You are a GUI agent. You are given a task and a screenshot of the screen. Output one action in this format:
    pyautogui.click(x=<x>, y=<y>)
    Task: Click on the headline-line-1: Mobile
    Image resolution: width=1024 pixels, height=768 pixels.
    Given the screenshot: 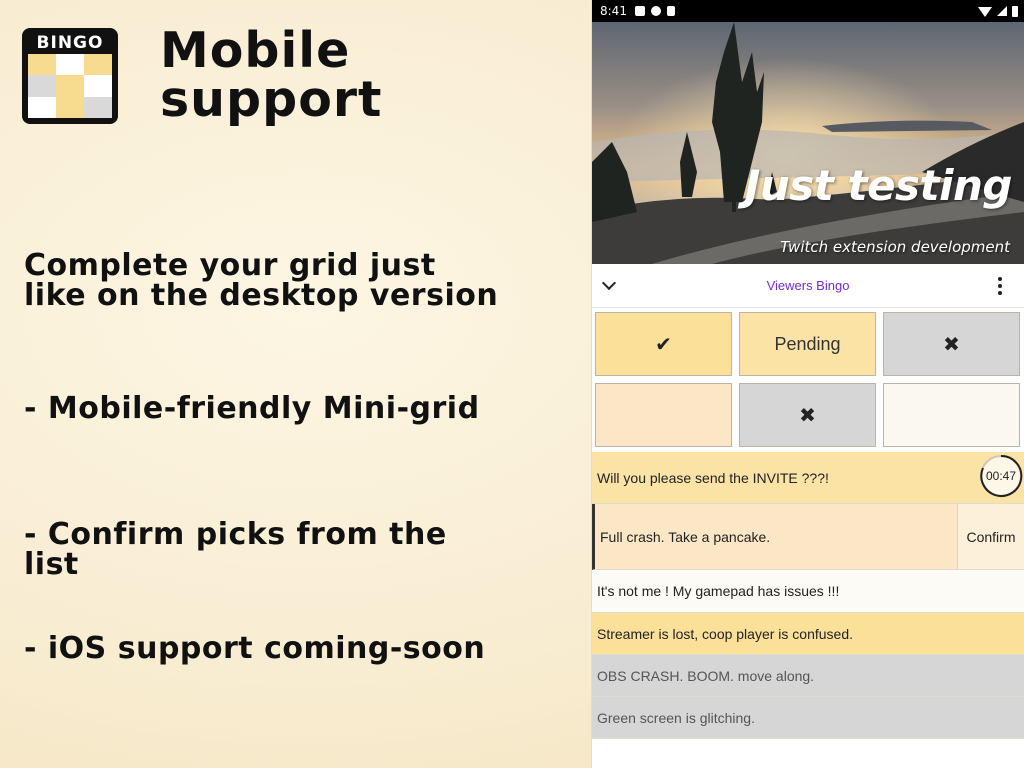 What is the action you would take?
    pyautogui.click(x=255, y=50)
    